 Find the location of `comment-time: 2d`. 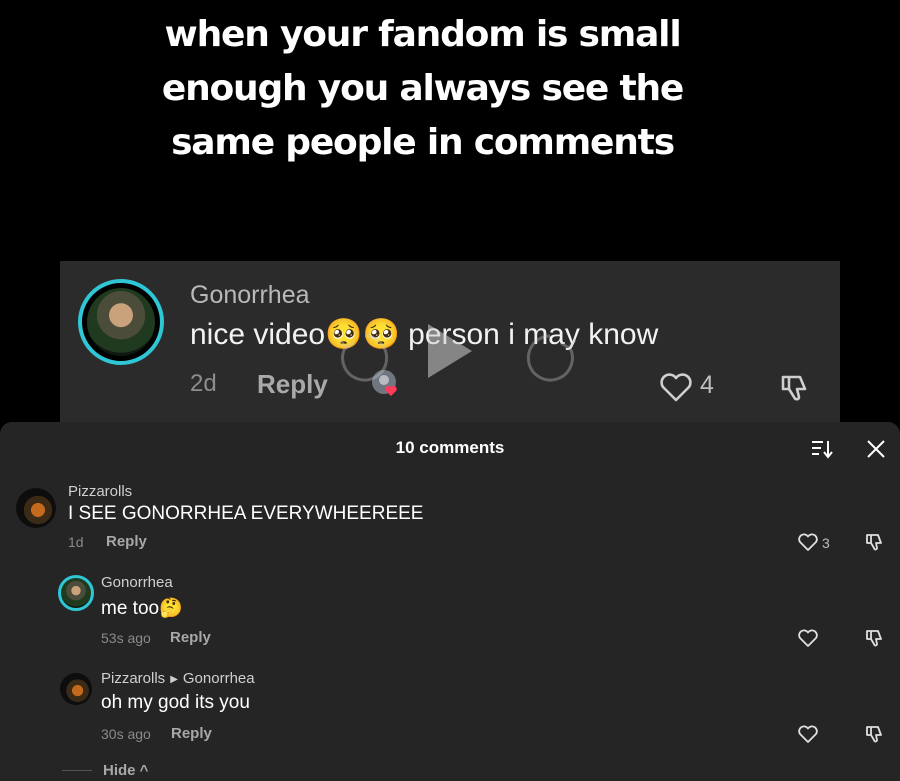

comment-time: 2d is located at coordinates (203, 383).